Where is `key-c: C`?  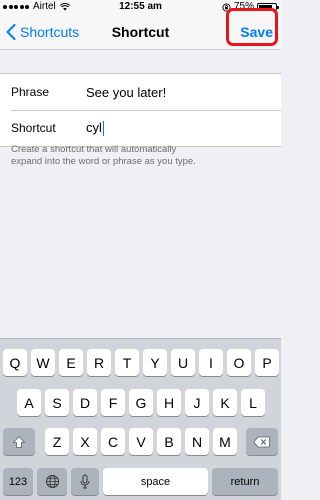
key-c: C is located at coordinates (113, 441).